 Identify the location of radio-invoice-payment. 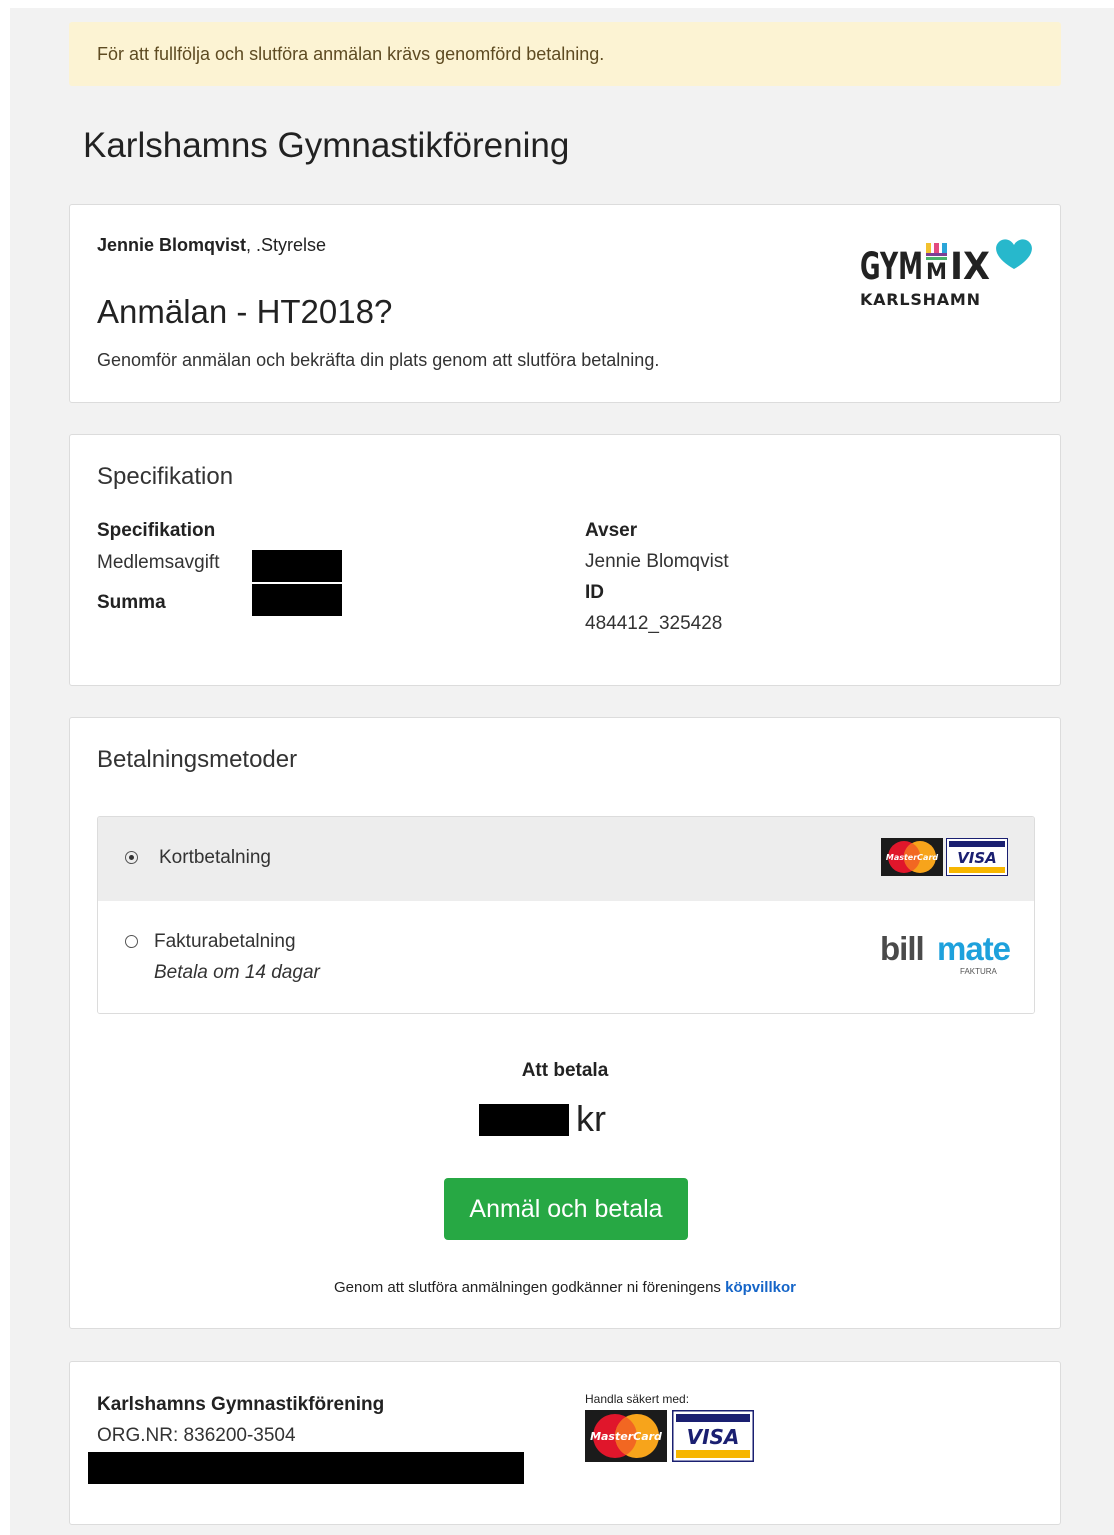
(131, 941).